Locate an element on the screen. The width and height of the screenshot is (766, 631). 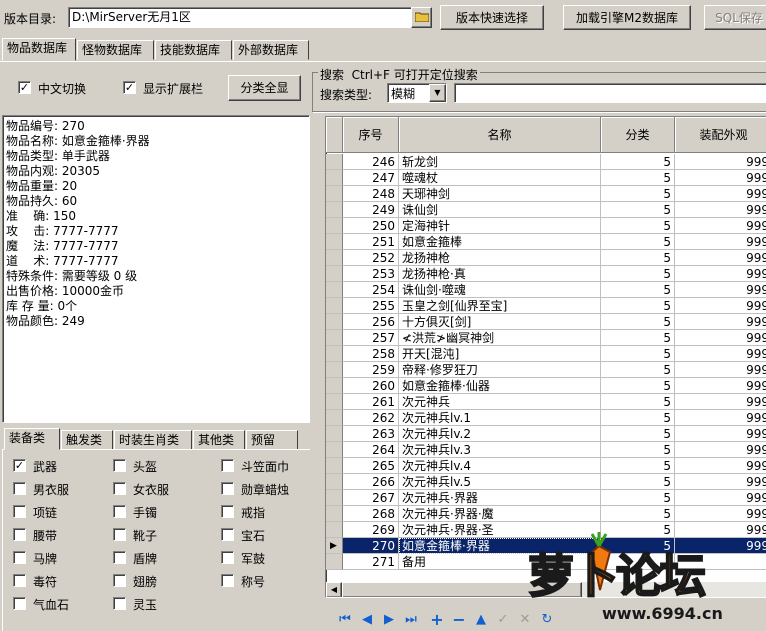
category-label: 勋章蜡烛 is located at coordinates (265, 490).